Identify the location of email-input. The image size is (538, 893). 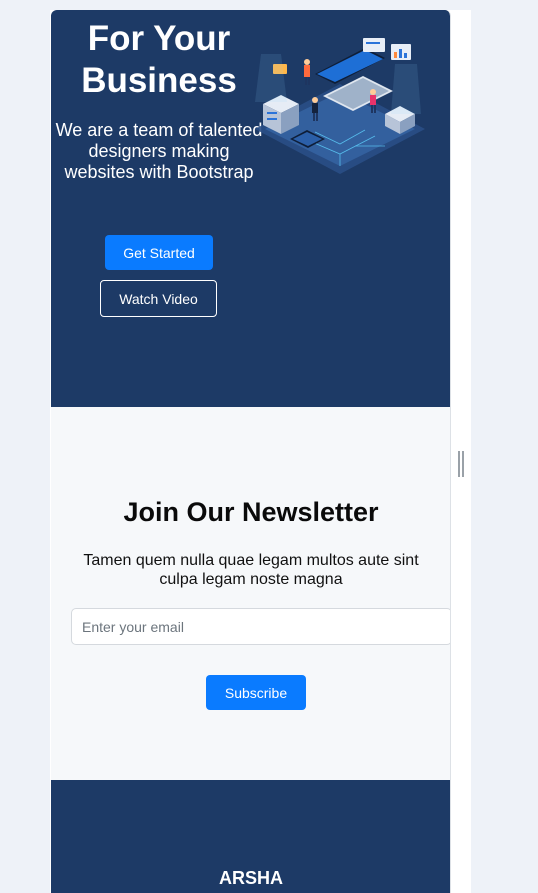
(260, 626).